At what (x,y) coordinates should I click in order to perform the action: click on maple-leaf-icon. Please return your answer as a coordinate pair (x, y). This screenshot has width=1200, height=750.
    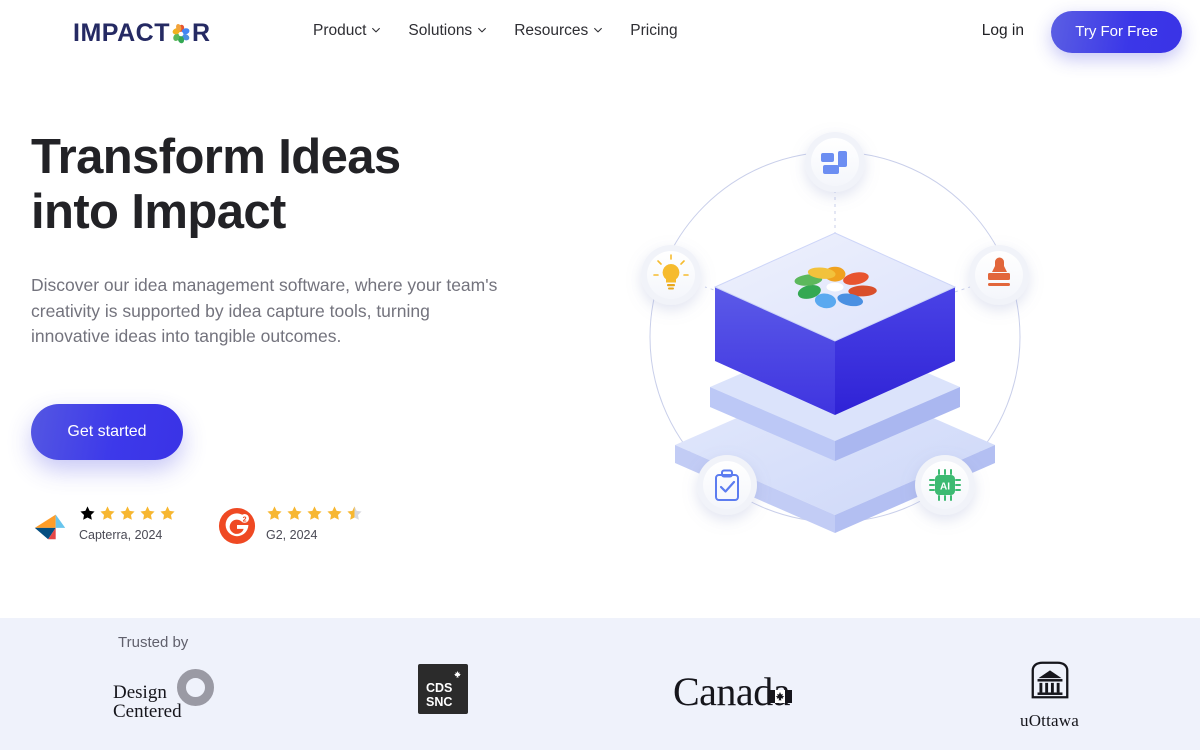
    Looking at the image, I should click on (457, 673).